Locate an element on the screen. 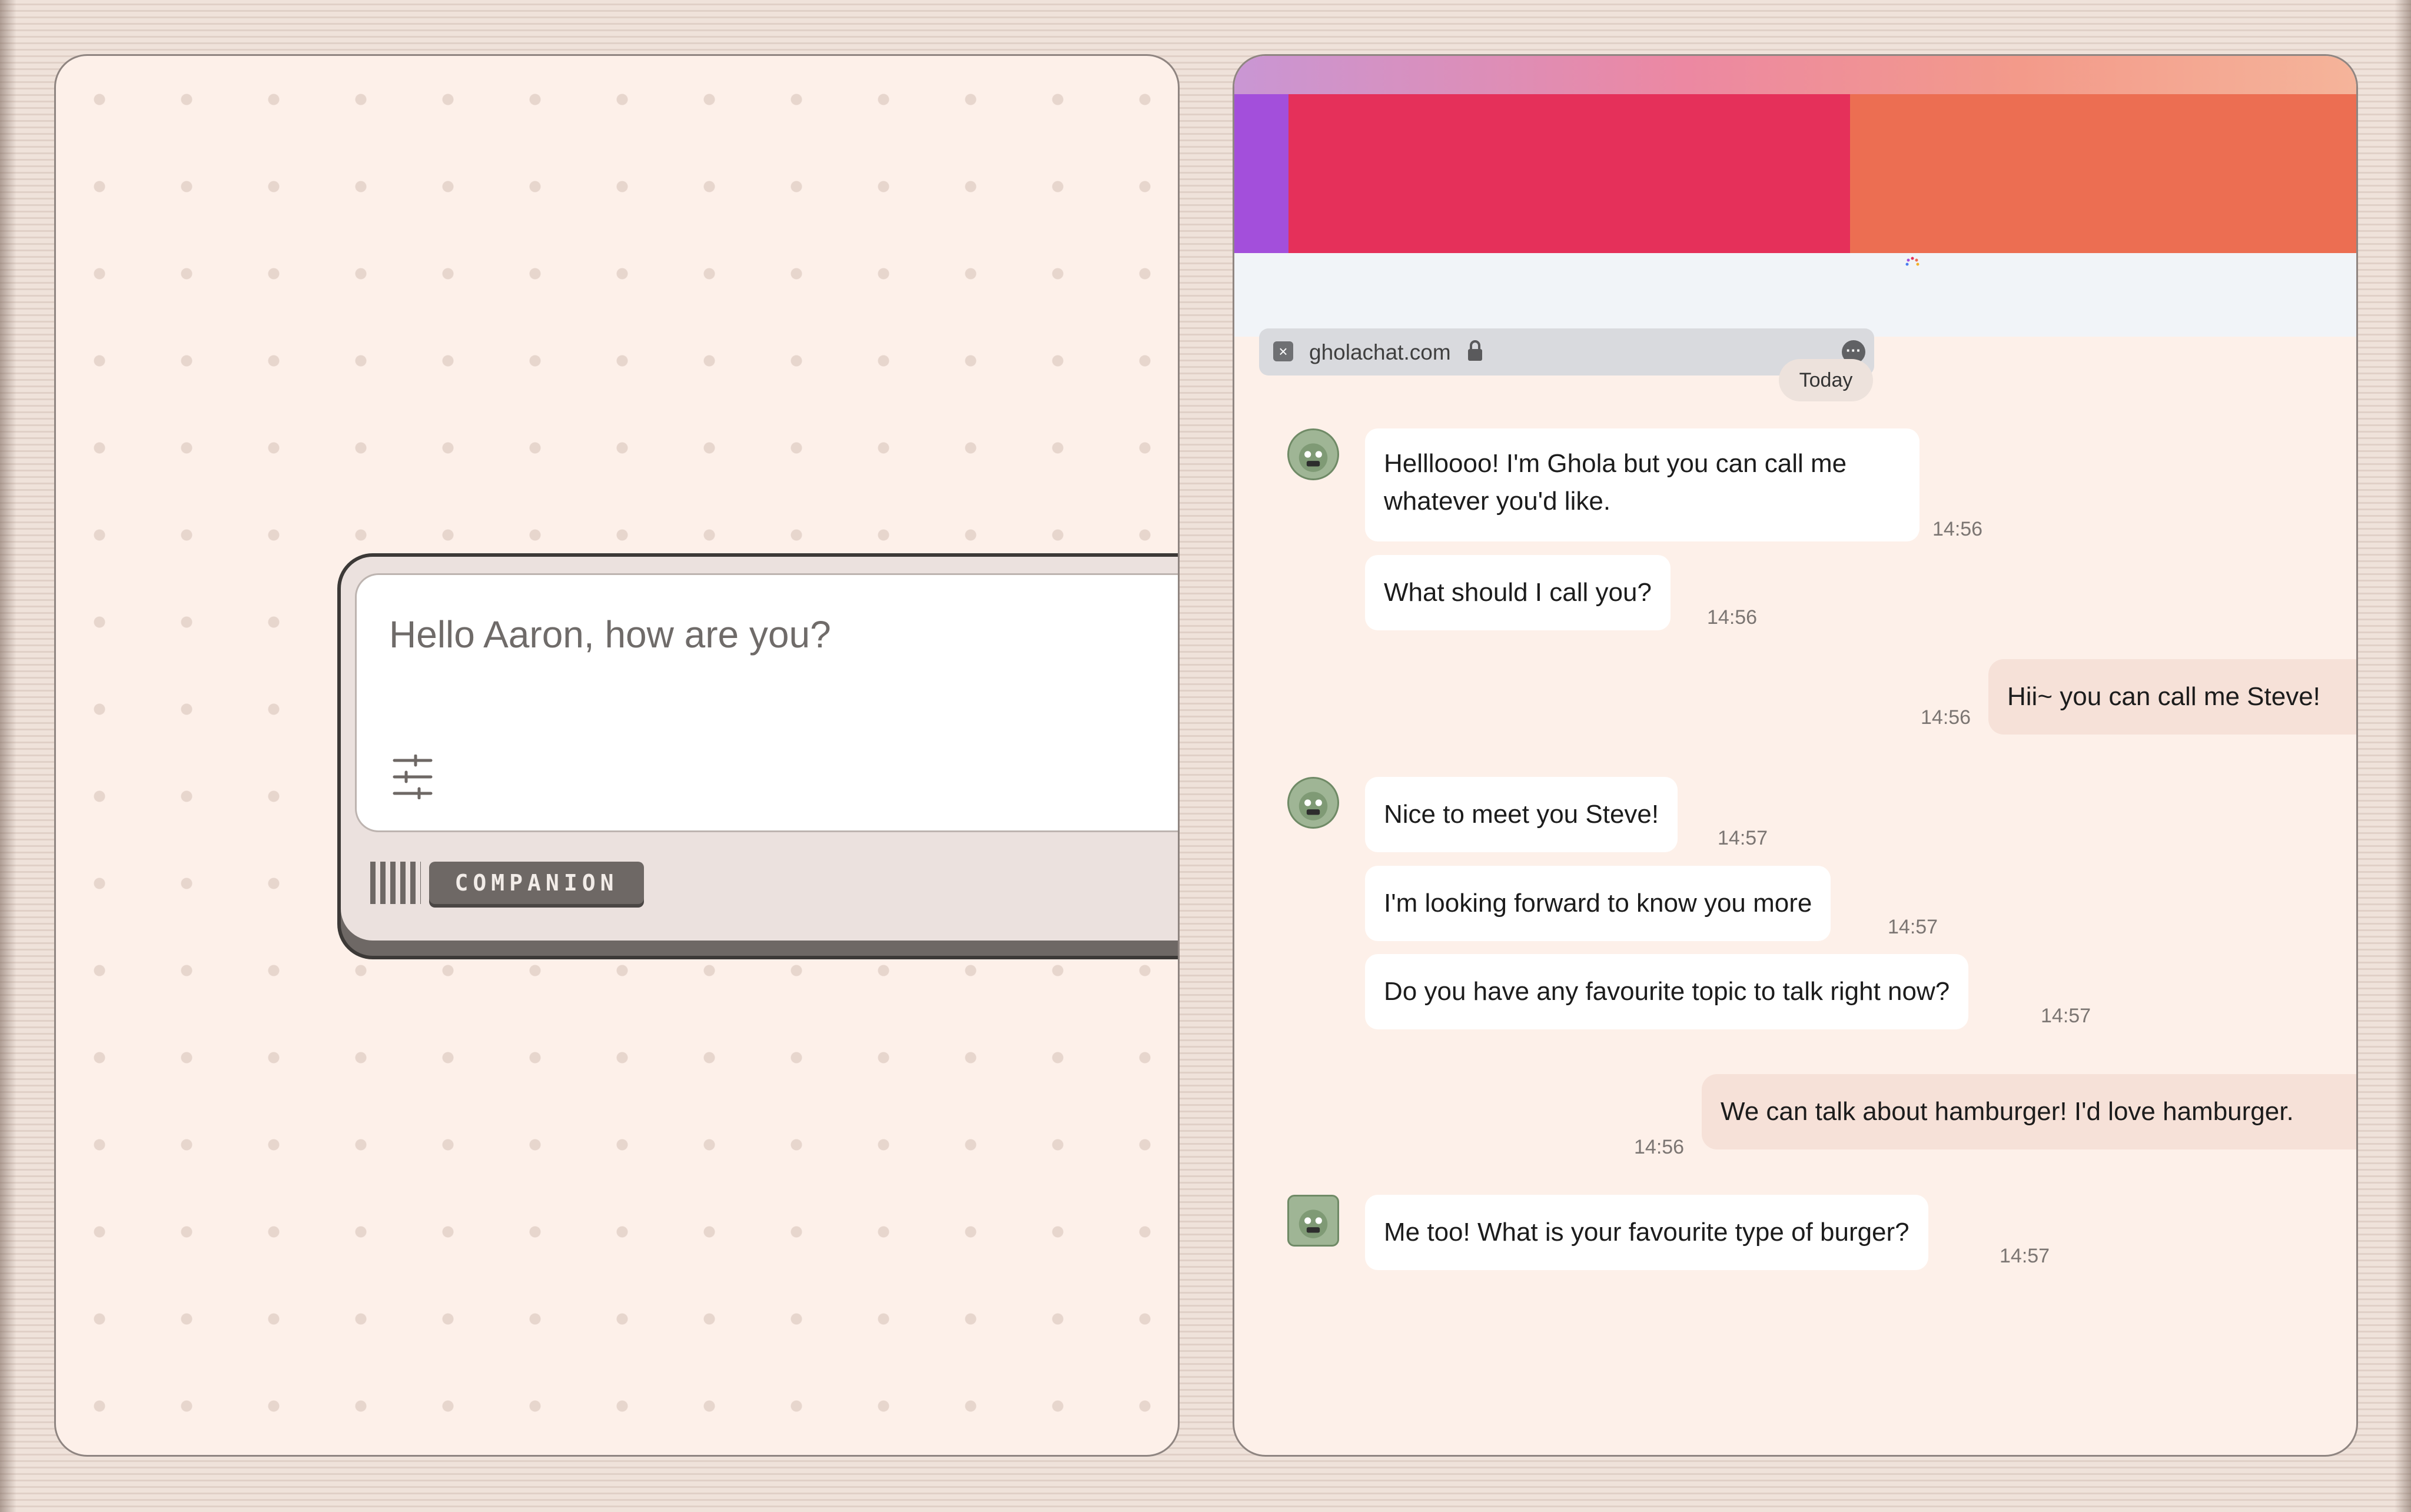  close-icon: × is located at coordinates (1283, 351).